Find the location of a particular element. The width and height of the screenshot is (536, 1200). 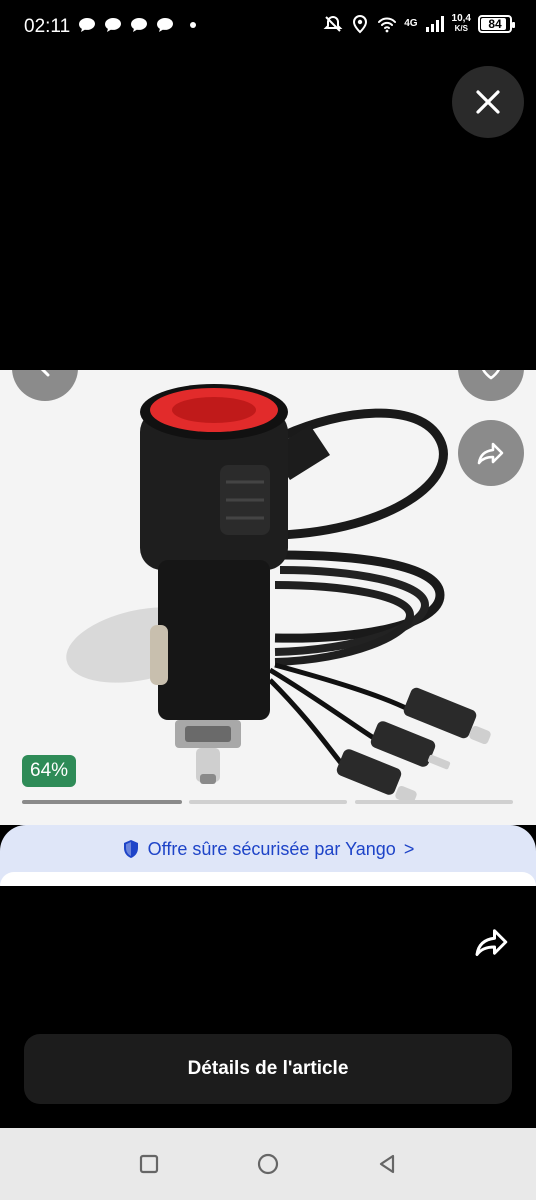

share-button-secondary is located at coordinates (492, 942).